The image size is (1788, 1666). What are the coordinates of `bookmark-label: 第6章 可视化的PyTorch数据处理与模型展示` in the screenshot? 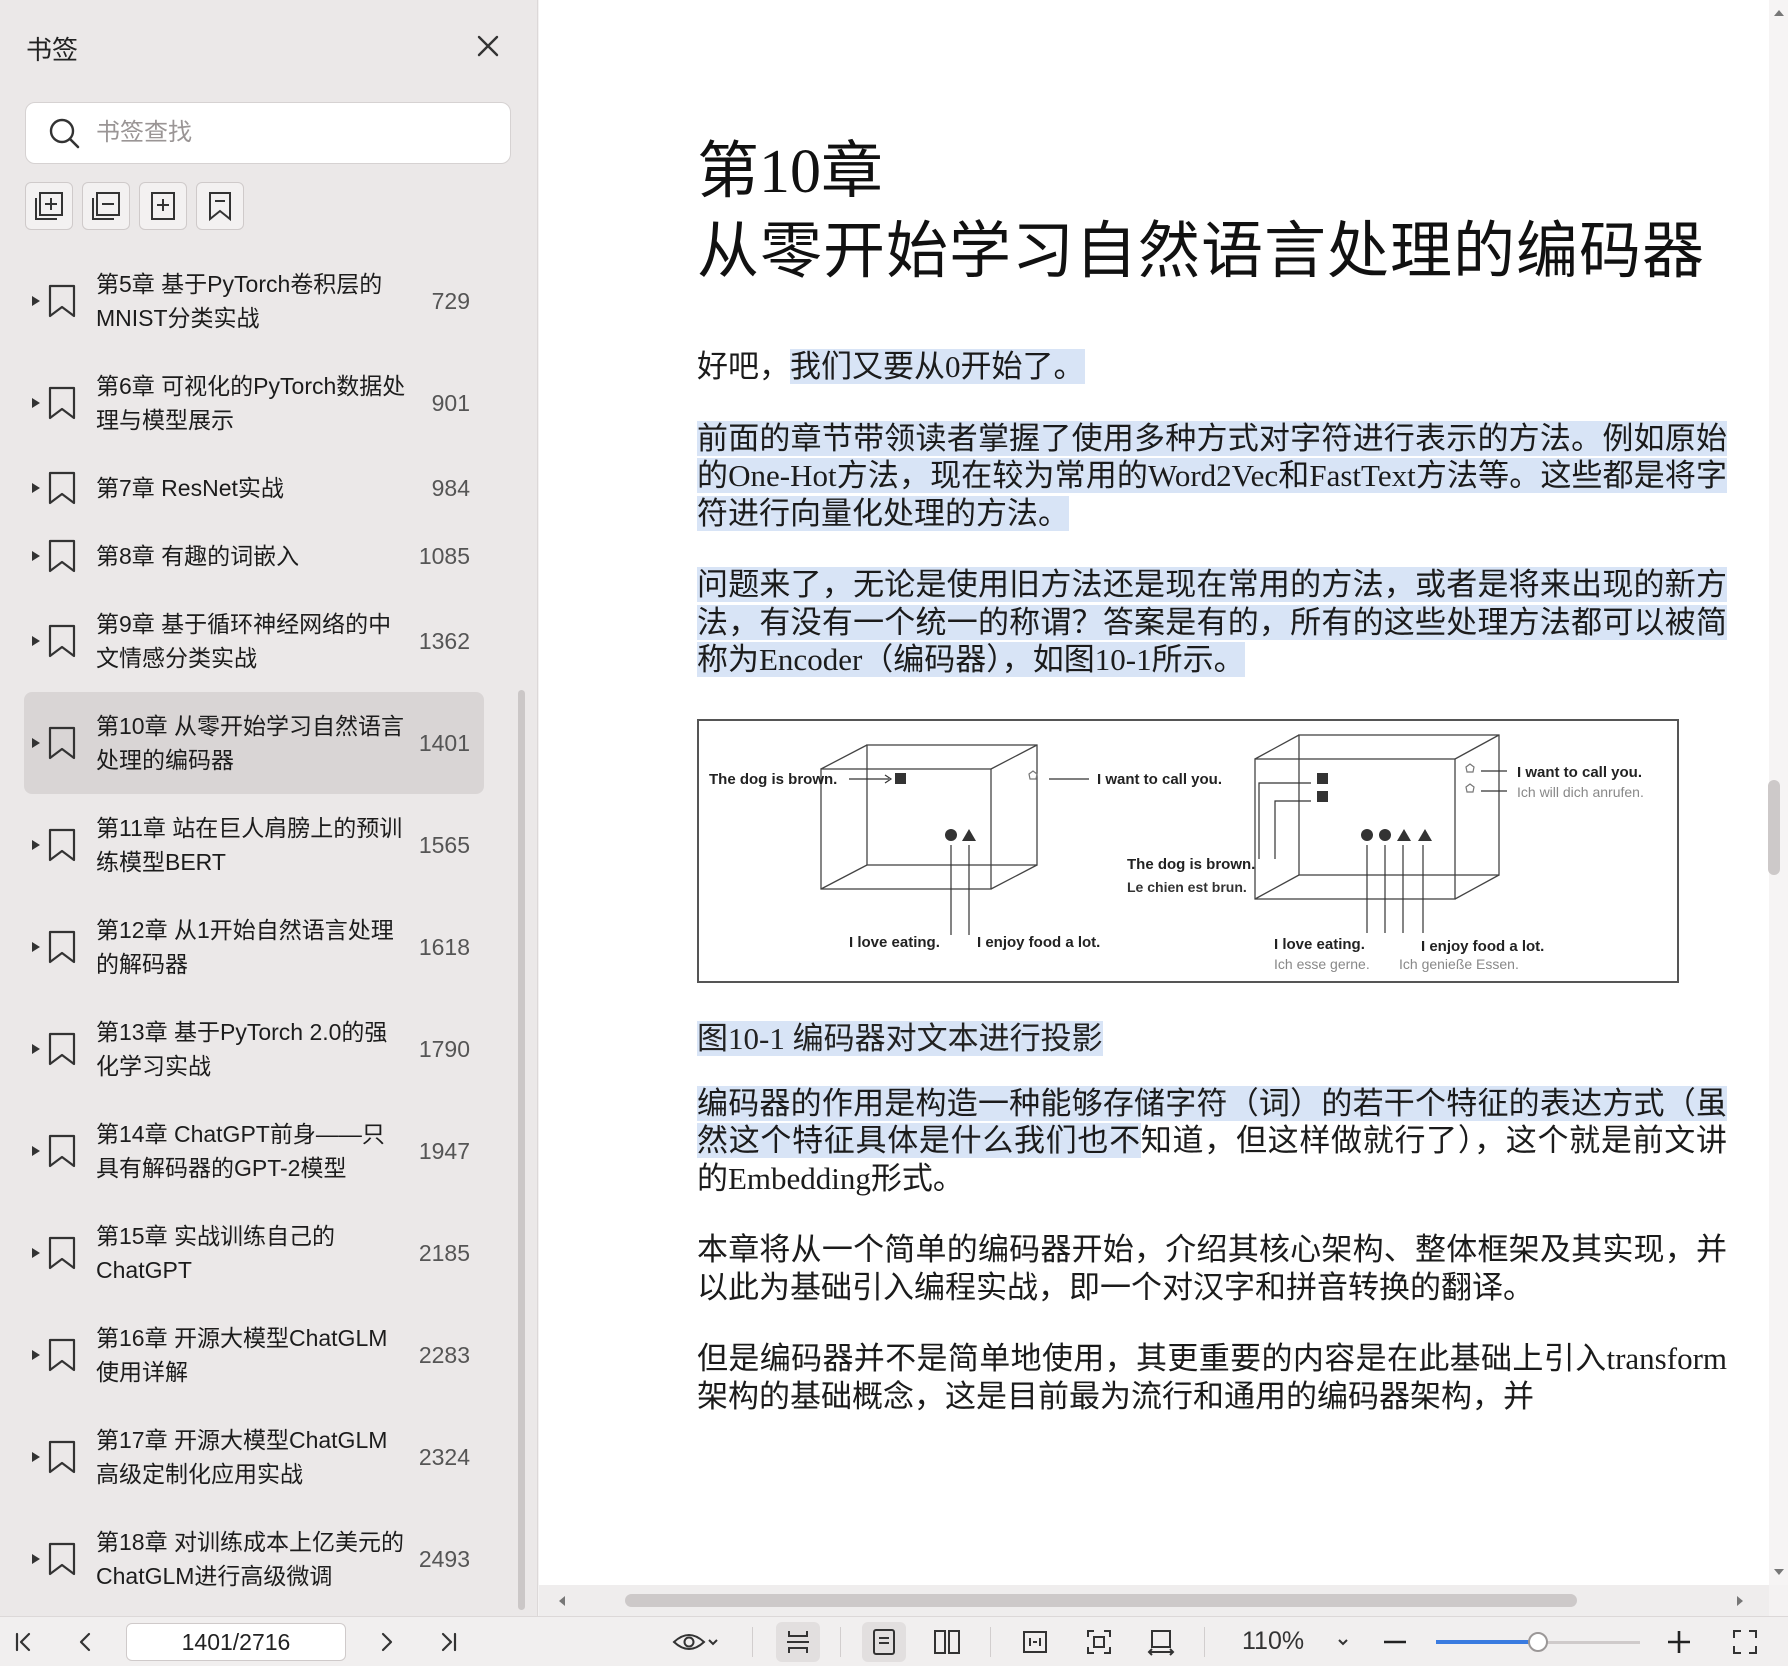 It's located at (251, 403).